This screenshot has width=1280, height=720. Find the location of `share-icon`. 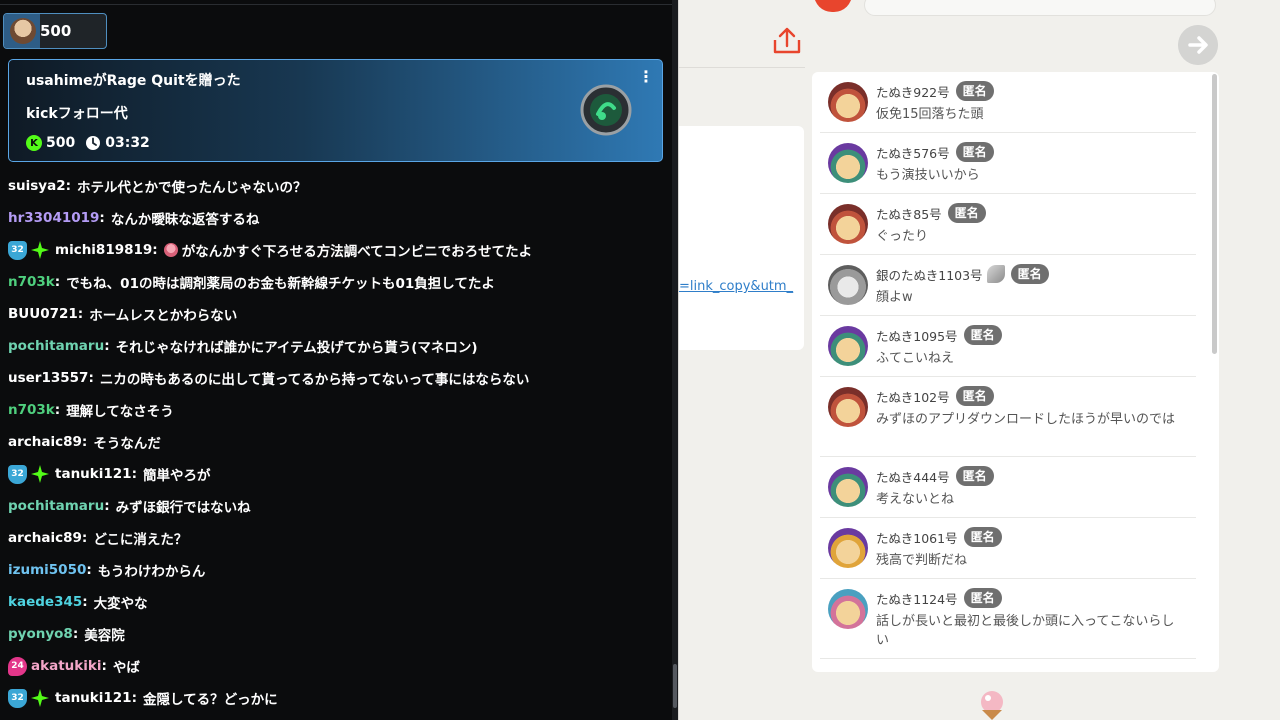

share-icon is located at coordinates (787, 41).